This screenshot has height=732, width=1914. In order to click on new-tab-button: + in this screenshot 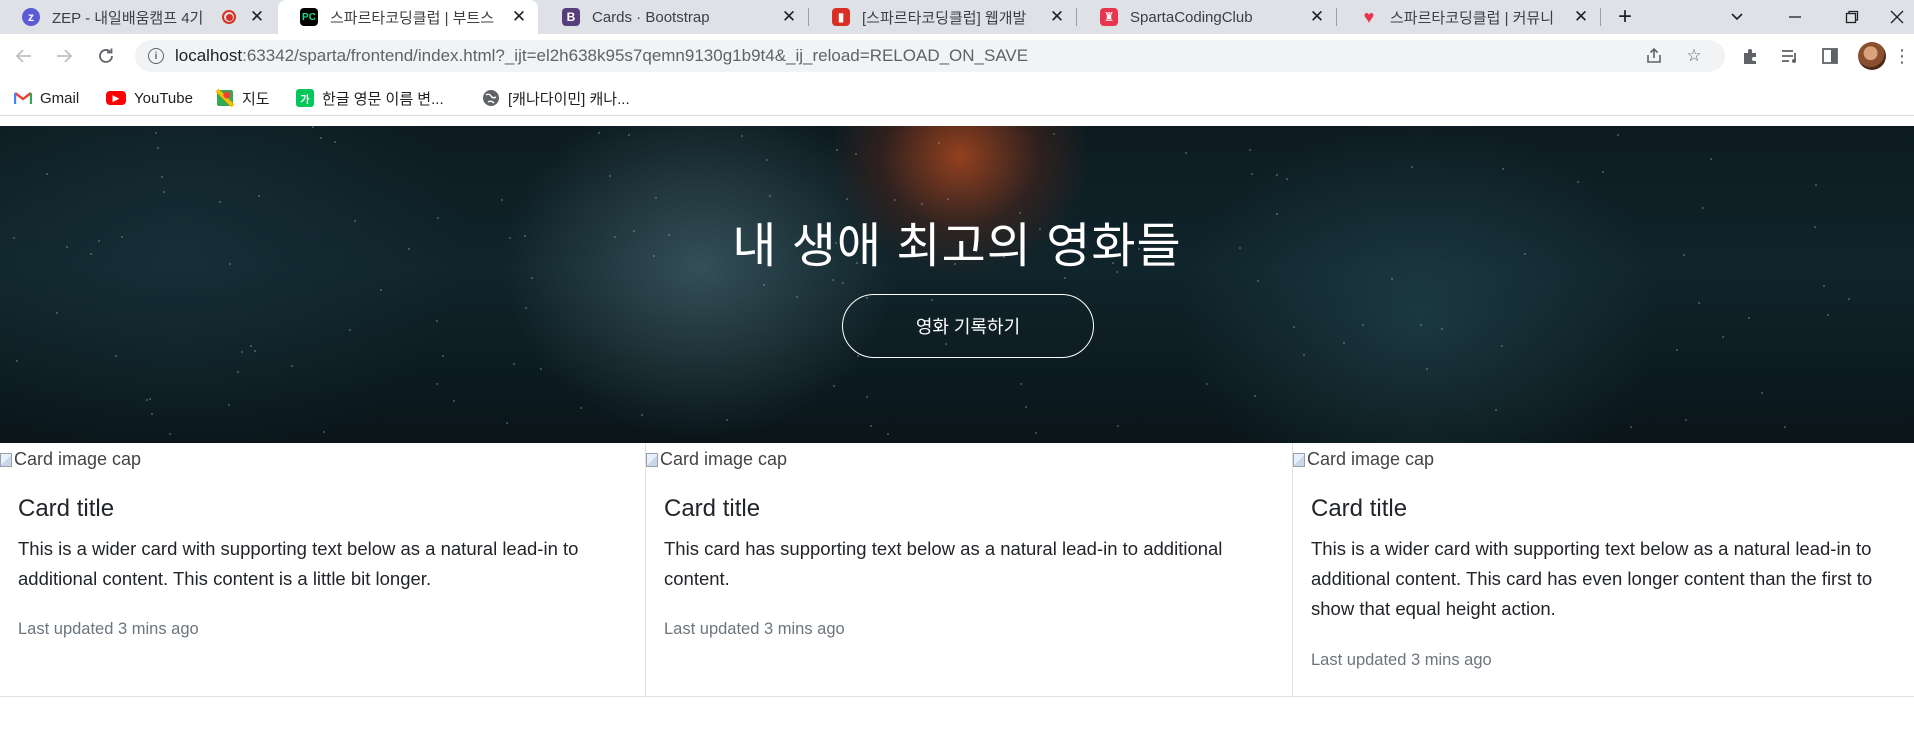, I will do `click(1625, 16)`.